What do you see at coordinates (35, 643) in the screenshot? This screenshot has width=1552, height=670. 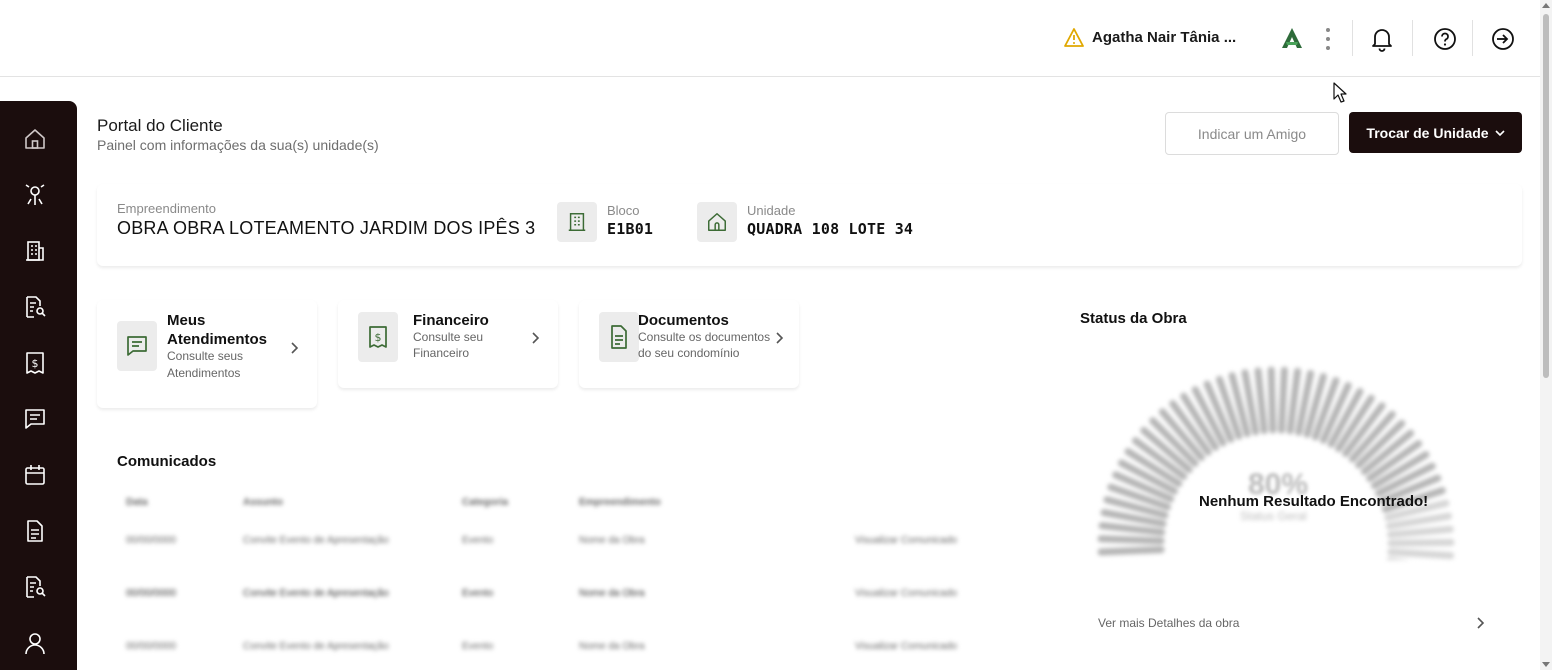 I see `user-icon` at bounding box center [35, 643].